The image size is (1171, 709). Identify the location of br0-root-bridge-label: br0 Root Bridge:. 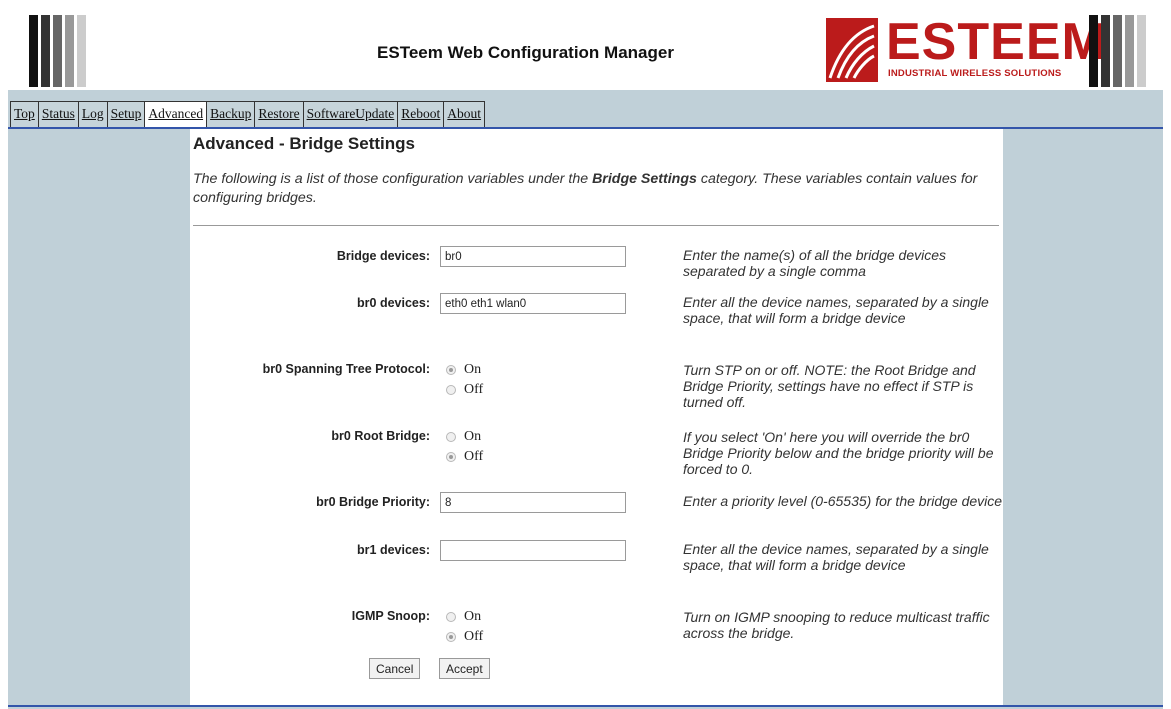
(380, 436).